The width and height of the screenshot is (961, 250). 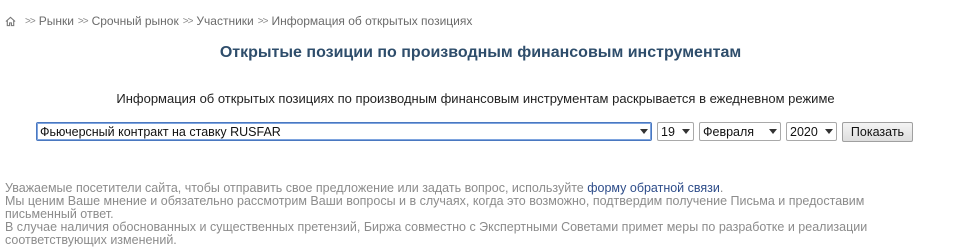 I want to click on month-select-value: Февраля, so click(x=729, y=132).